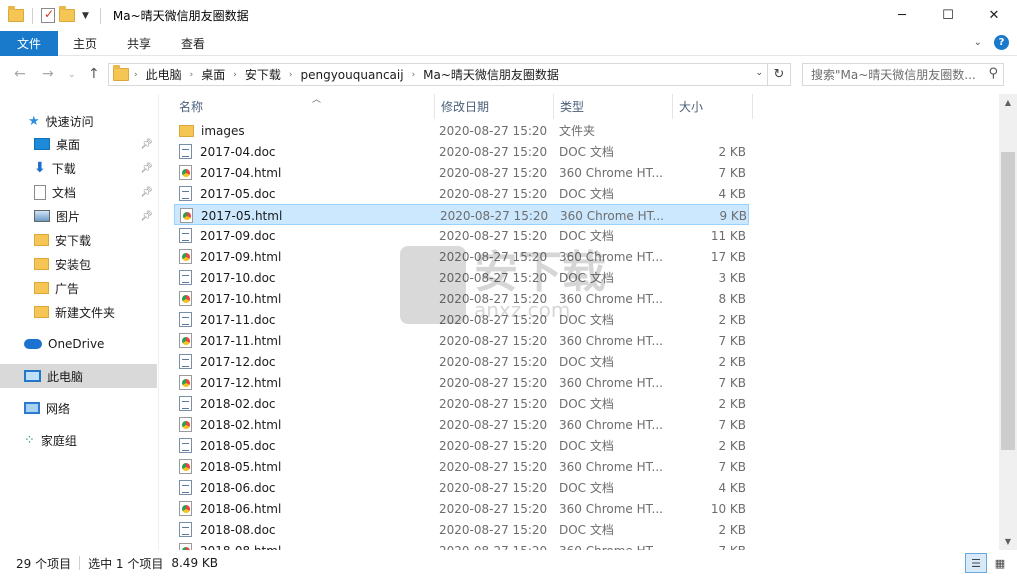  Describe the element at coordinates (78, 121) in the screenshot. I see `nav-quick-access: ★ 快速访问` at that location.